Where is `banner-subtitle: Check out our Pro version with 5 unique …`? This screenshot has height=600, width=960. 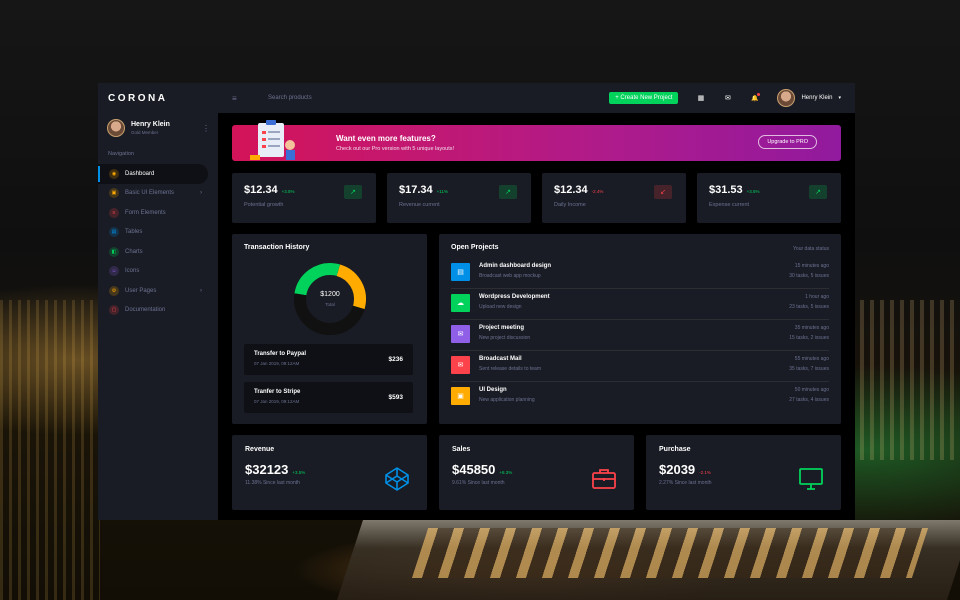
banner-subtitle: Check out our Pro version with 5 unique … is located at coordinates (395, 149).